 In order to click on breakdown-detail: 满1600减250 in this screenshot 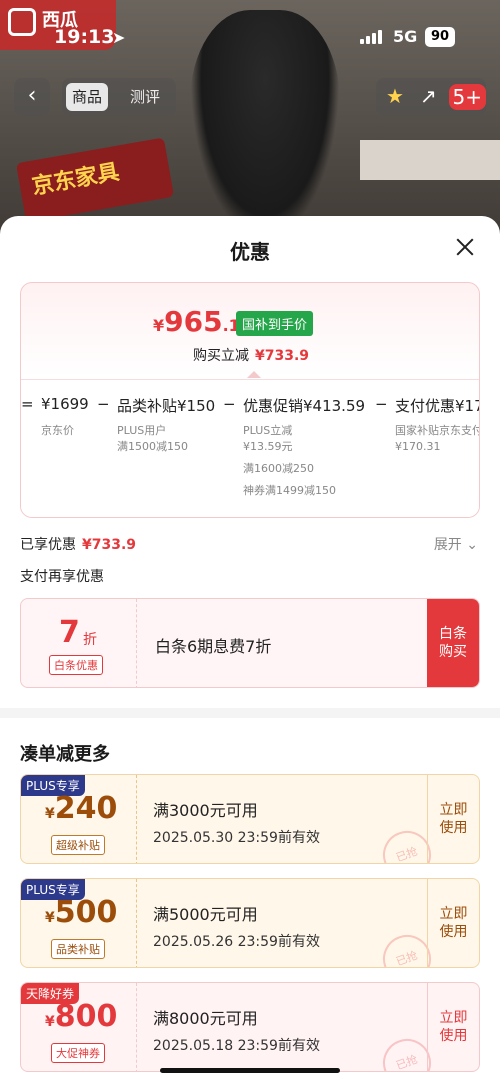, I will do `click(278, 468)`.